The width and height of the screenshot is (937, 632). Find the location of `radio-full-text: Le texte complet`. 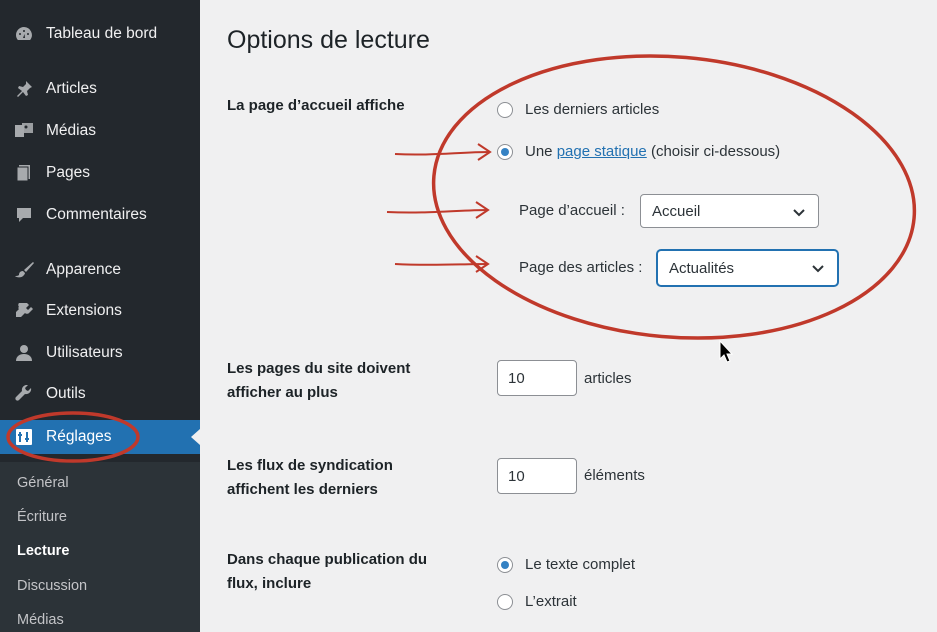

radio-full-text: Le texte complet is located at coordinates (566, 564).